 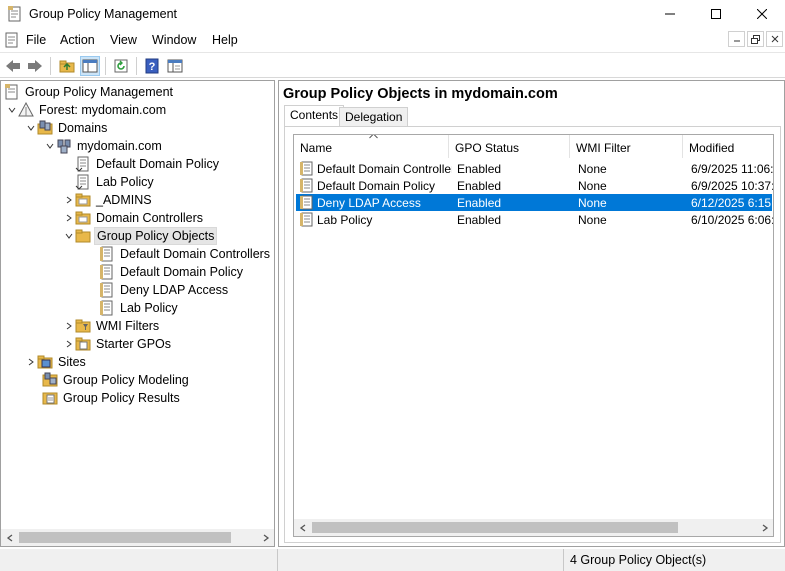 I want to click on close-button, so click(x=762, y=14).